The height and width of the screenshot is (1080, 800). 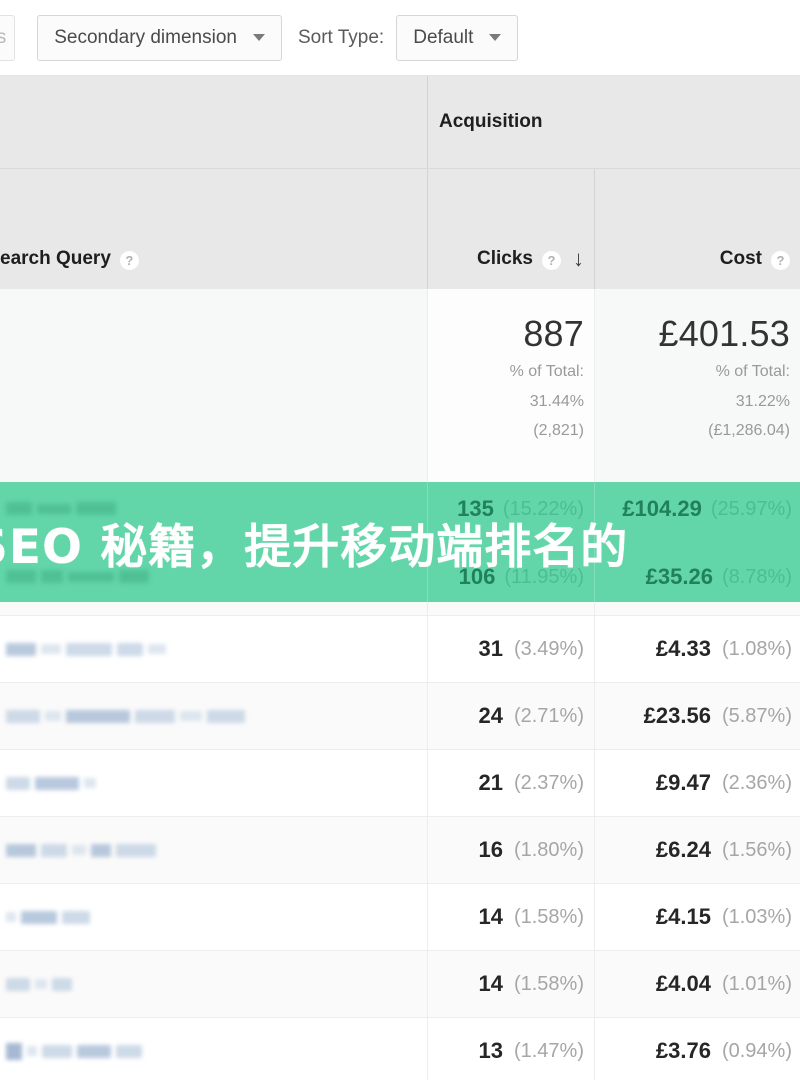 I want to click on row-clicks-value: 21, so click(x=490, y=782).